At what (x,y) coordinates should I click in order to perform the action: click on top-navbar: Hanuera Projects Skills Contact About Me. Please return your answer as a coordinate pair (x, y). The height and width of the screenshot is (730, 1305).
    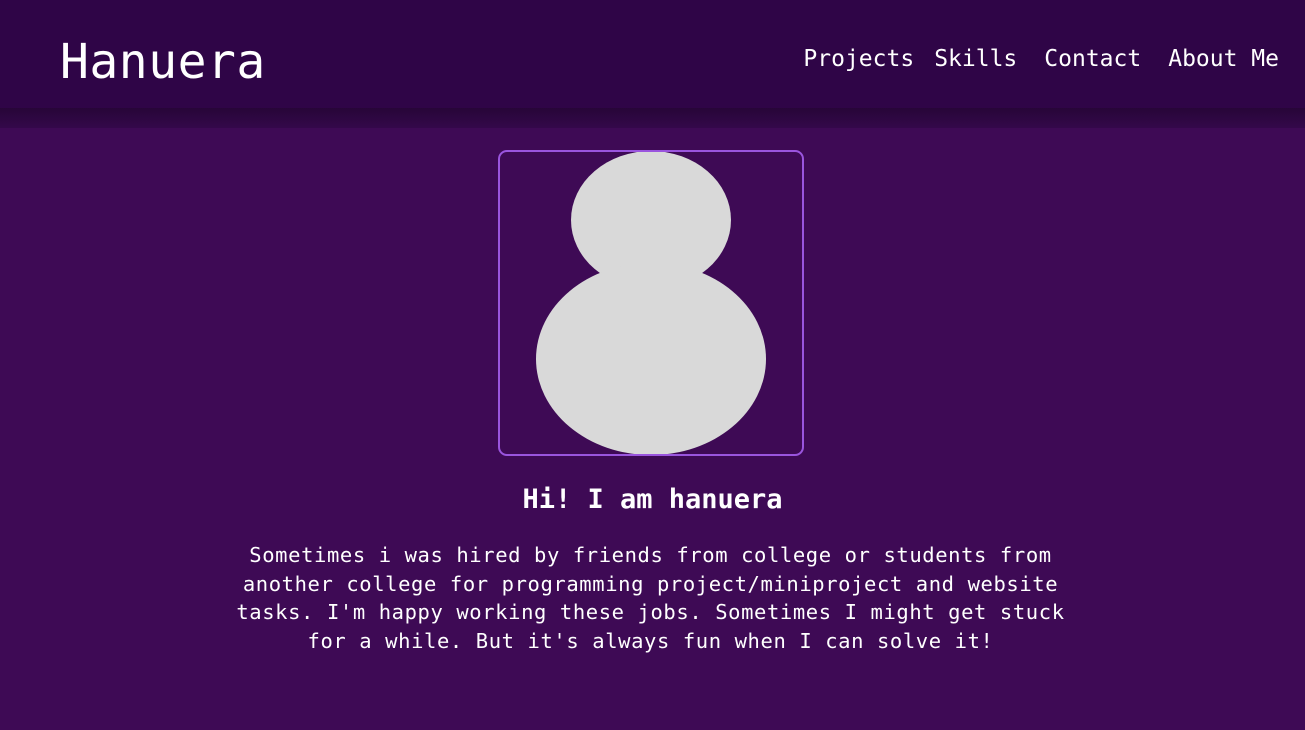
    Looking at the image, I should click on (652, 54).